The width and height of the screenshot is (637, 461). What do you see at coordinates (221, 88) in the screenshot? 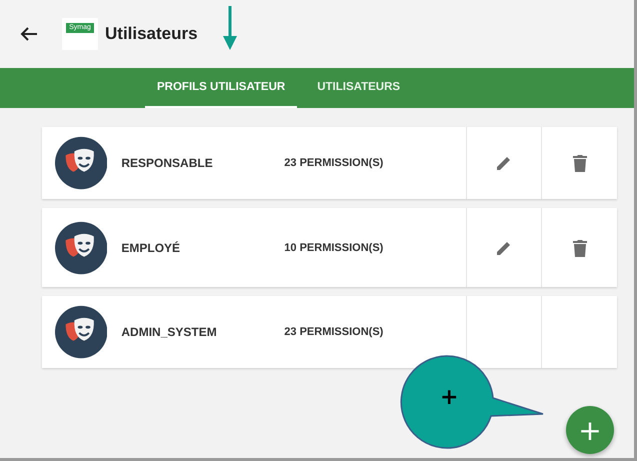
I see `tab: PROFILS UTILISATEUR` at bounding box center [221, 88].